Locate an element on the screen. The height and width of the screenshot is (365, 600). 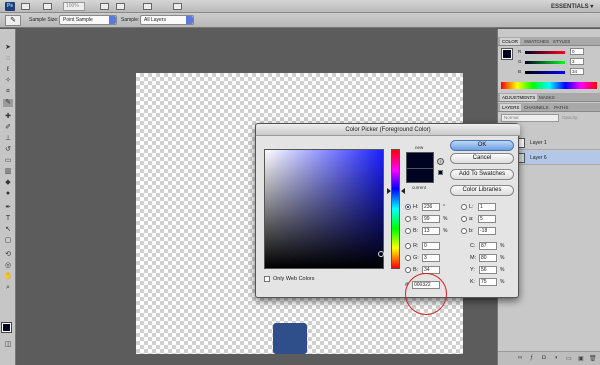
lab-a-radio is located at coordinates (464, 219).